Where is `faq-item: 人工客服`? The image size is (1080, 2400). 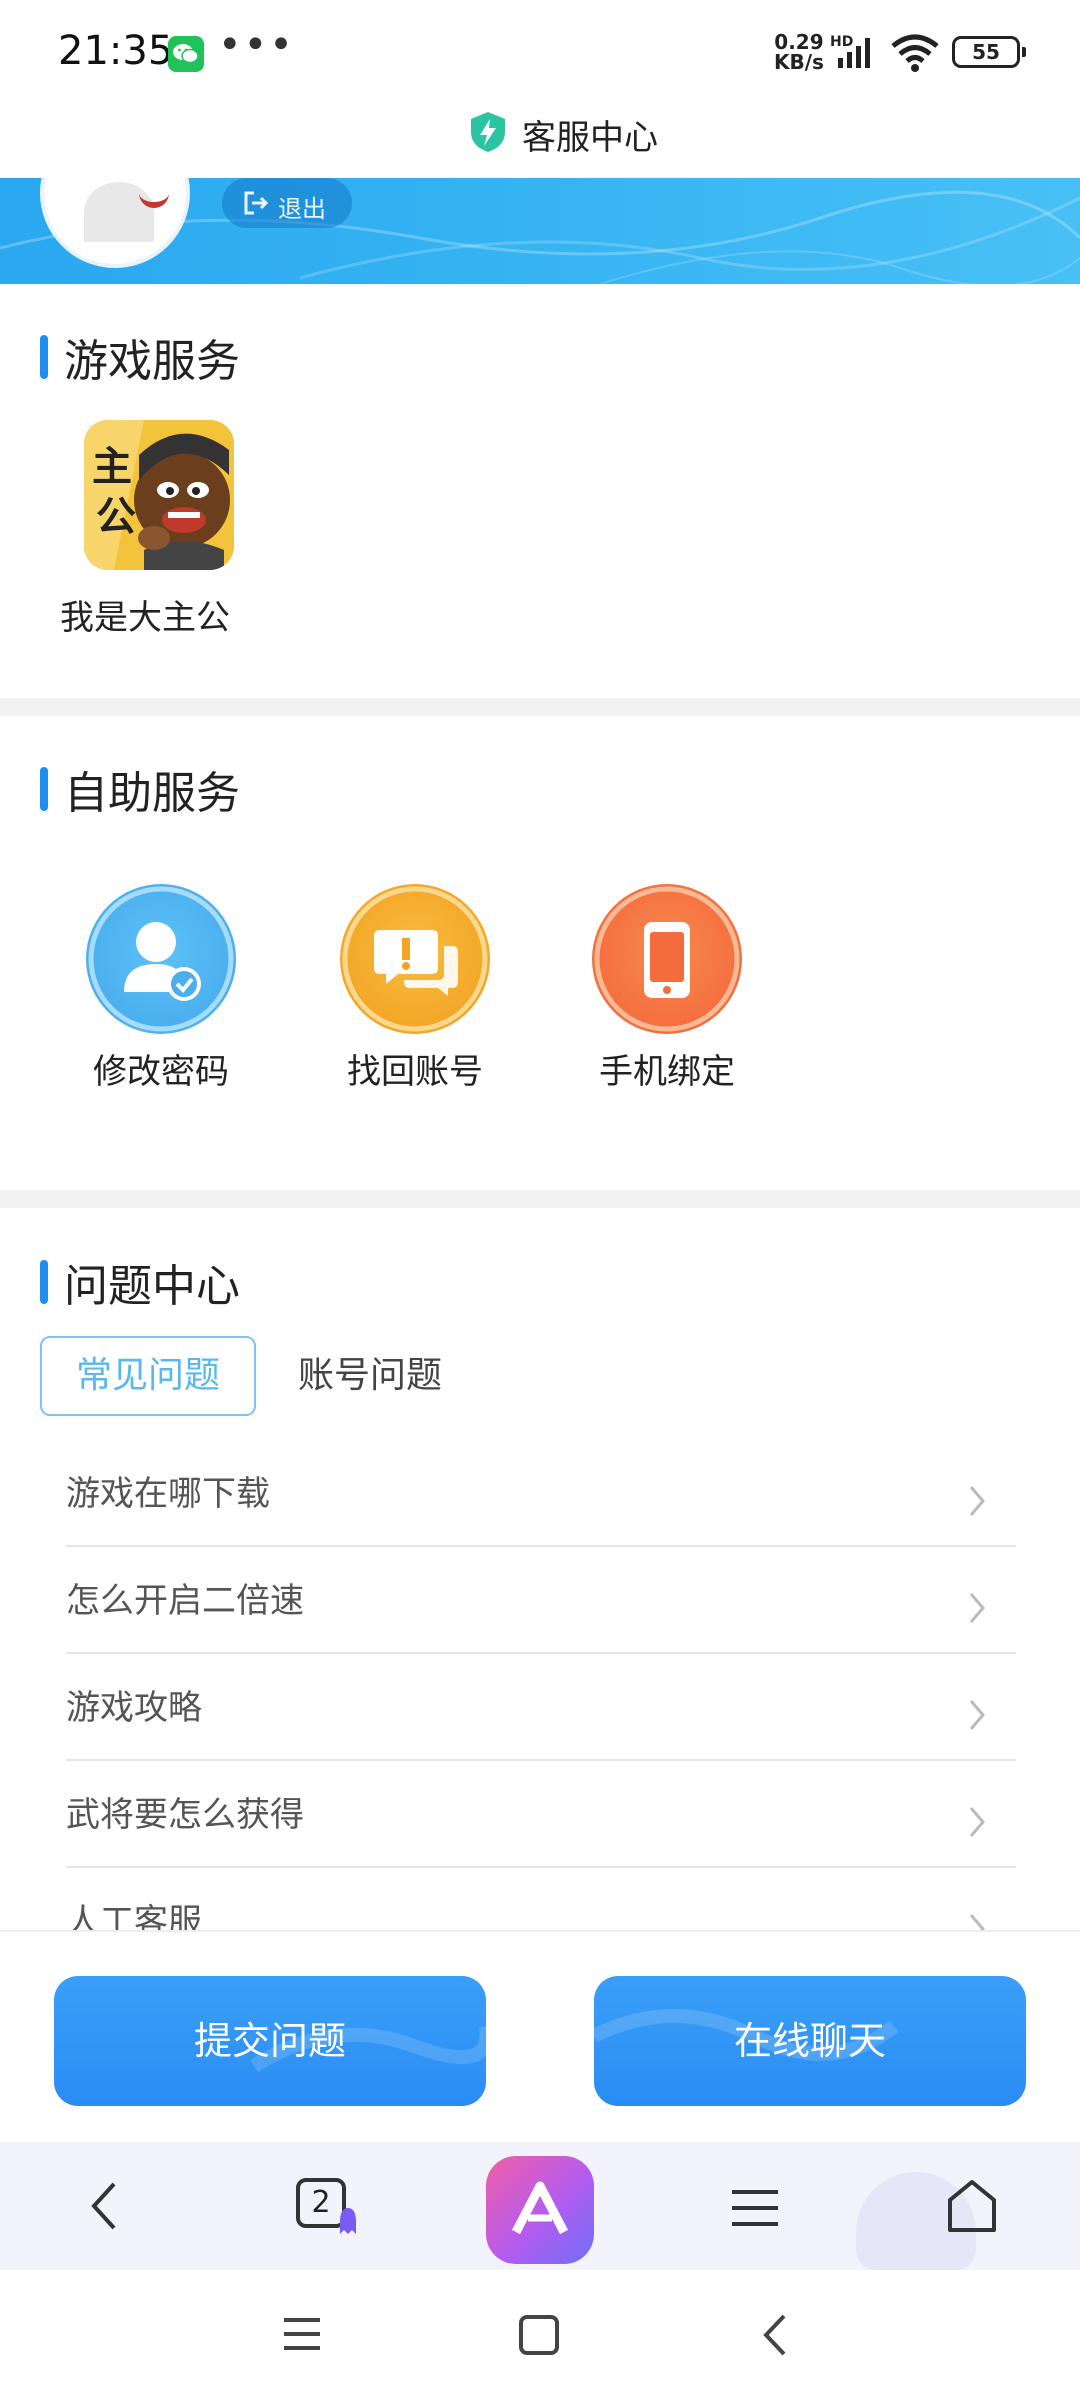
faq-item: 人工客服 is located at coordinates (541, 1899).